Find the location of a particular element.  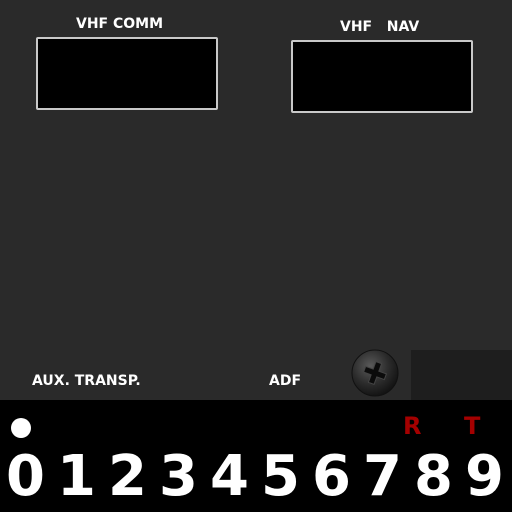

digit-6: 6 is located at coordinates (331, 476).